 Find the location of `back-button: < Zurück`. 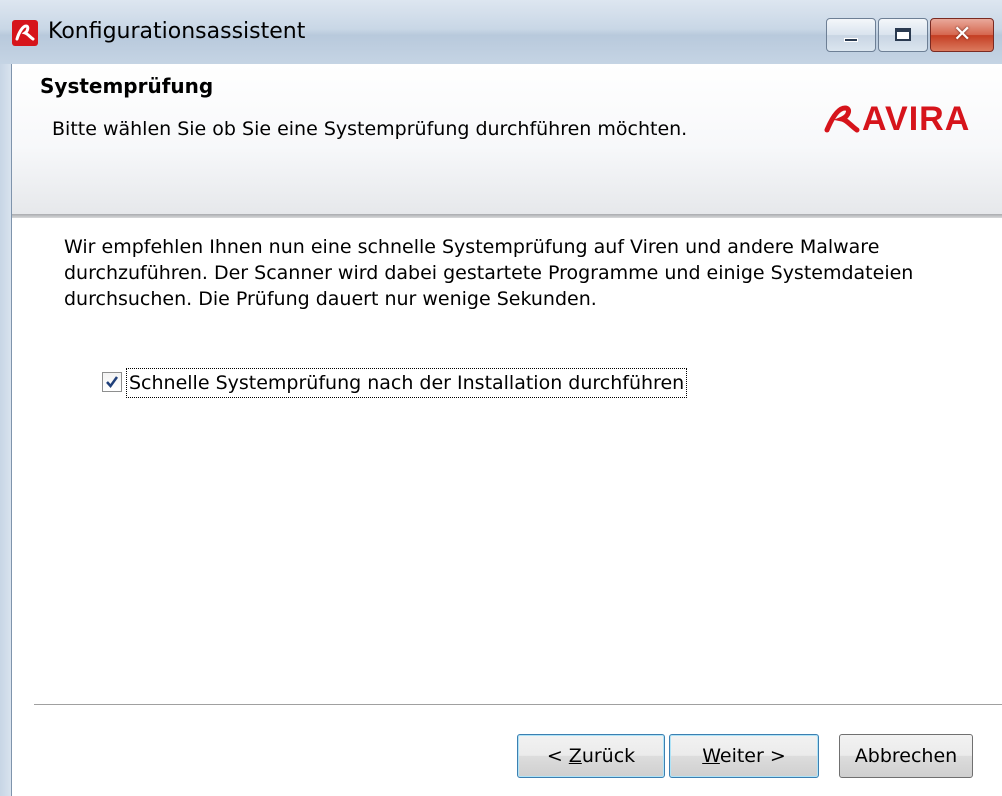

back-button: < Zurück is located at coordinates (591, 756).